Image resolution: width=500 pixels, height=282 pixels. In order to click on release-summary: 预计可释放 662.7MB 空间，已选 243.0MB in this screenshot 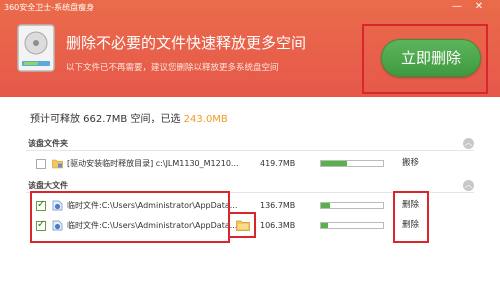, I will do `click(129, 117)`.